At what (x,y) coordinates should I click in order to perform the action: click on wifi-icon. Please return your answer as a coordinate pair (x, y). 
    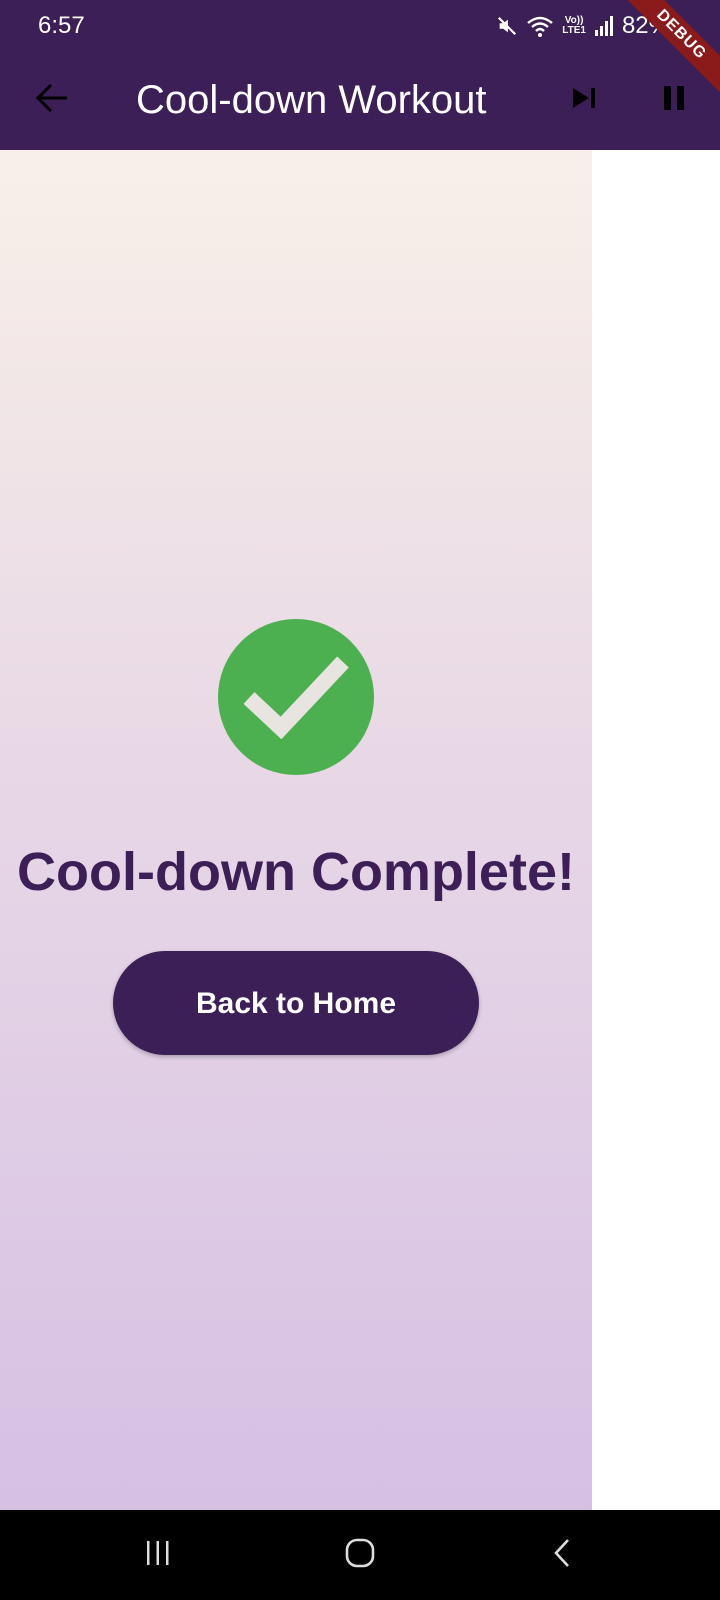
    Looking at the image, I should click on (540, 26).